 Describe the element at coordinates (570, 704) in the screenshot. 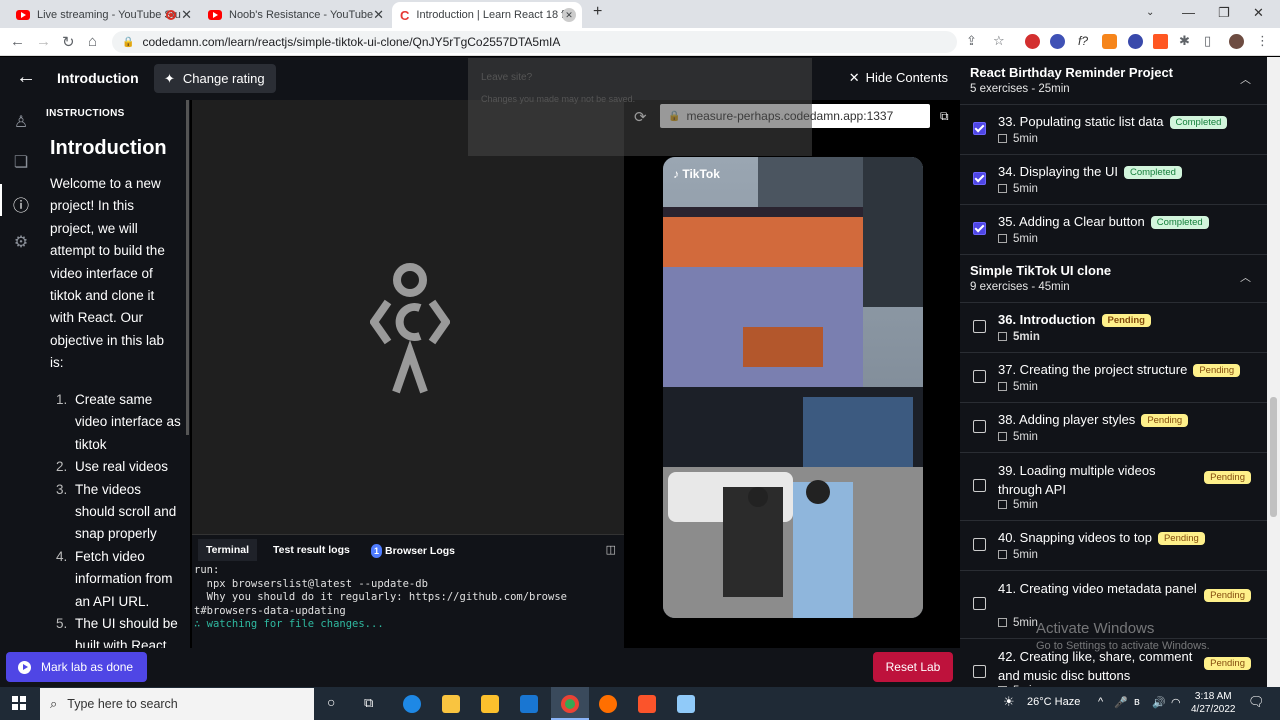

I see `chrome-icon` at that location.